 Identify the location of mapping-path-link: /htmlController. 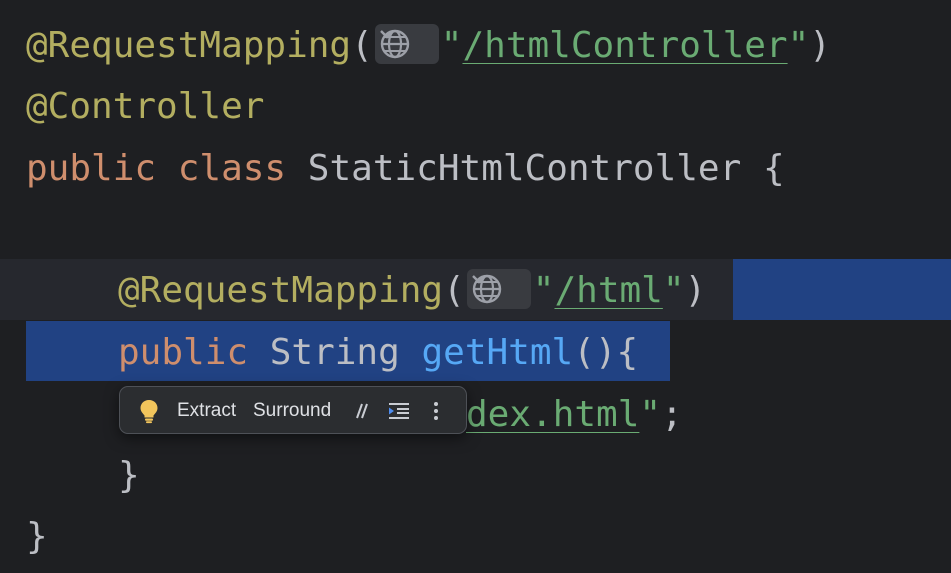
(624, 45).